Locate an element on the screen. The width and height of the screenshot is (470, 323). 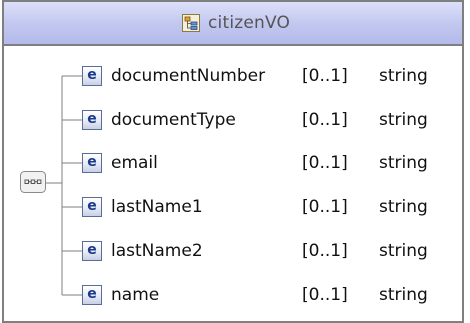
tree-connector-lines is located at coordinates (64, 185).